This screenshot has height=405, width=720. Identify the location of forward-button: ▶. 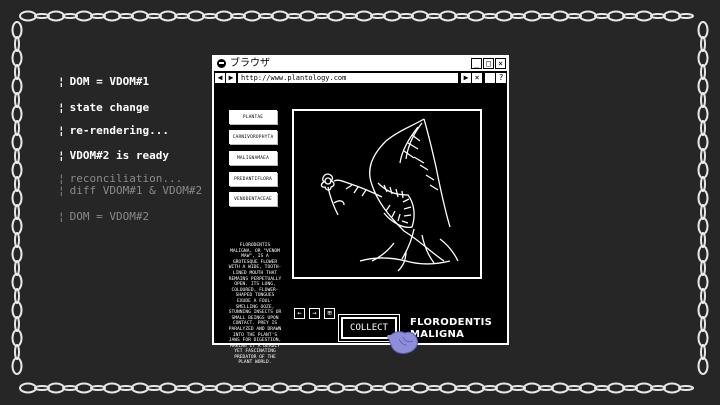
(231, 78).